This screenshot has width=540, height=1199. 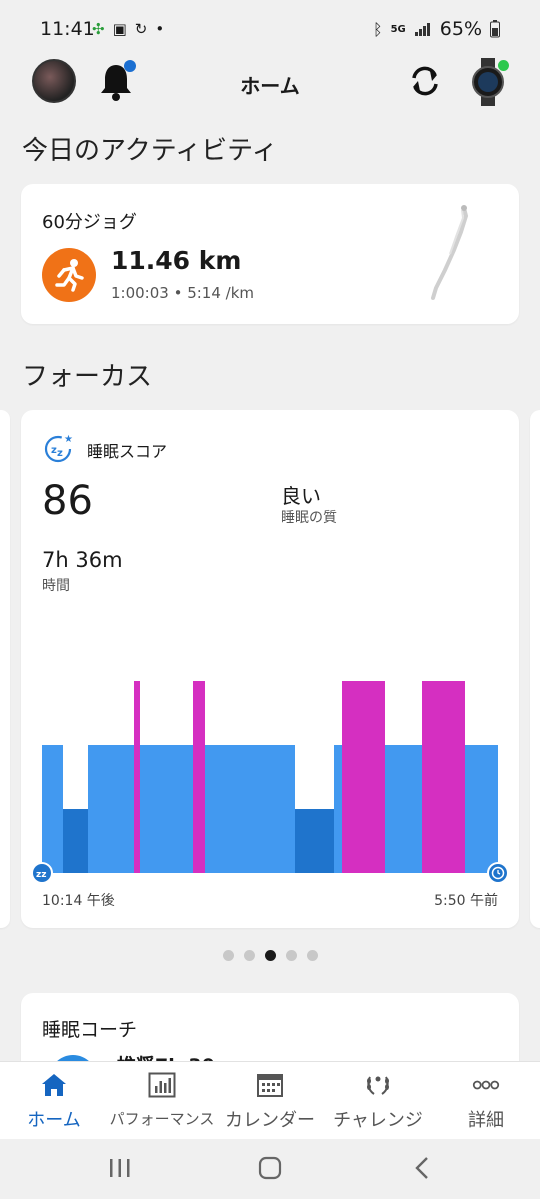 What do you see at coordinates (90, 1030) in the screenshot?
I see `sleep-coach-label: 睡眠コーチ` at bounding box center [90, 1030].